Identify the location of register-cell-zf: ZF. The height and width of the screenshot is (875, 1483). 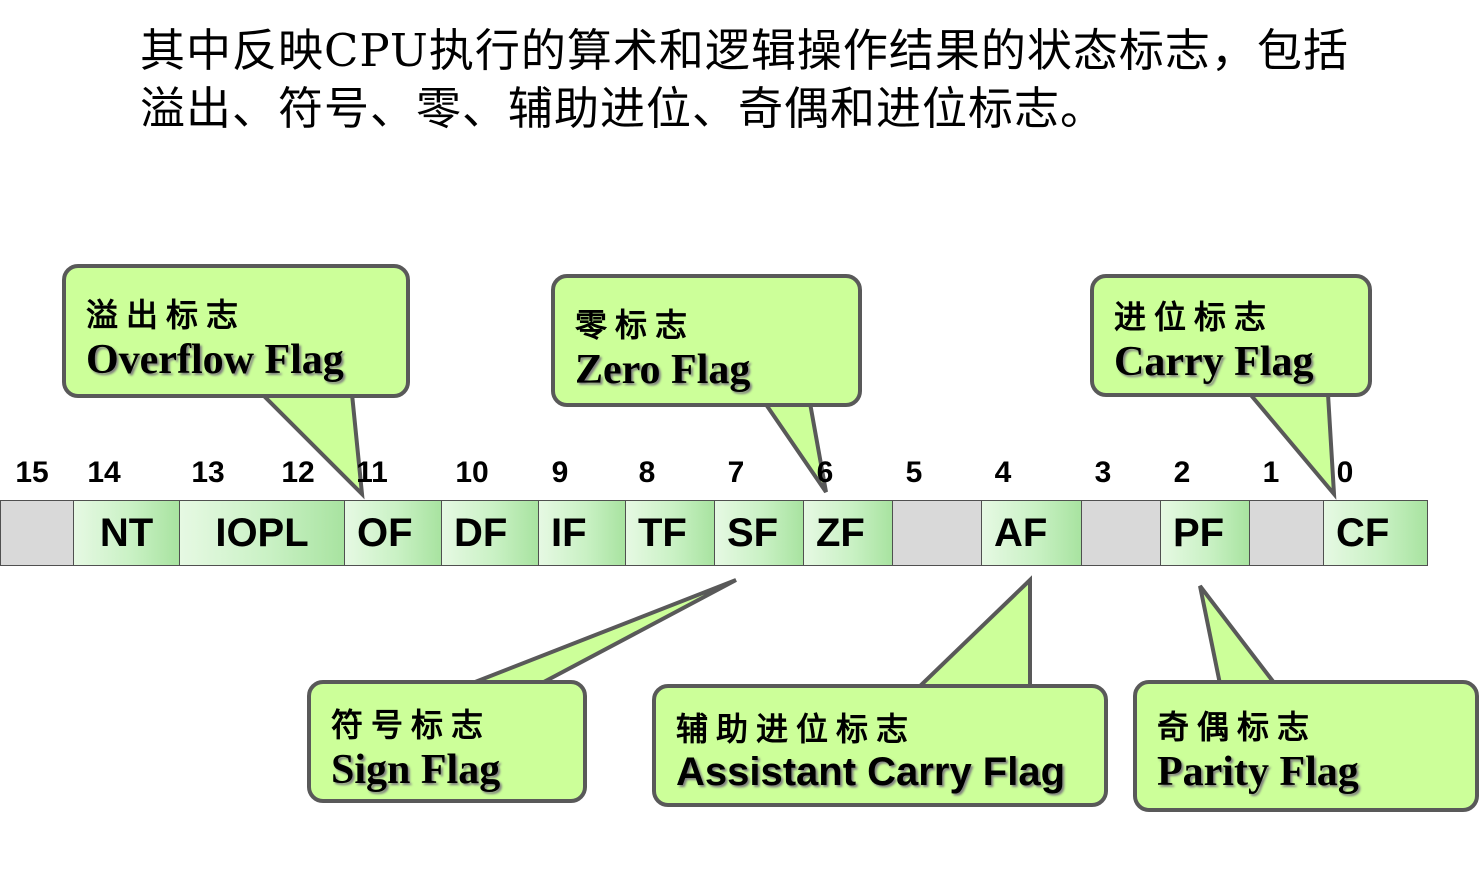
(848, 533).